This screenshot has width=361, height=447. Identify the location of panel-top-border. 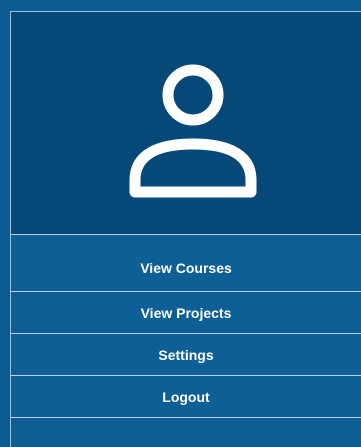
(180, 5).